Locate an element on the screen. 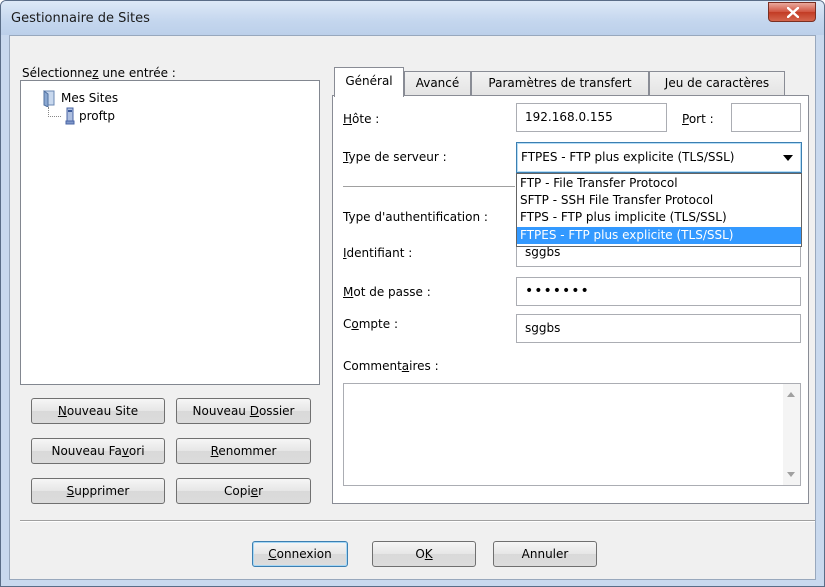 This screenshot has height=587, width=825. server-type-selected-value: FTPES - FTP plus explicite (TLS/SSL) is located at coordinates (628, 157).